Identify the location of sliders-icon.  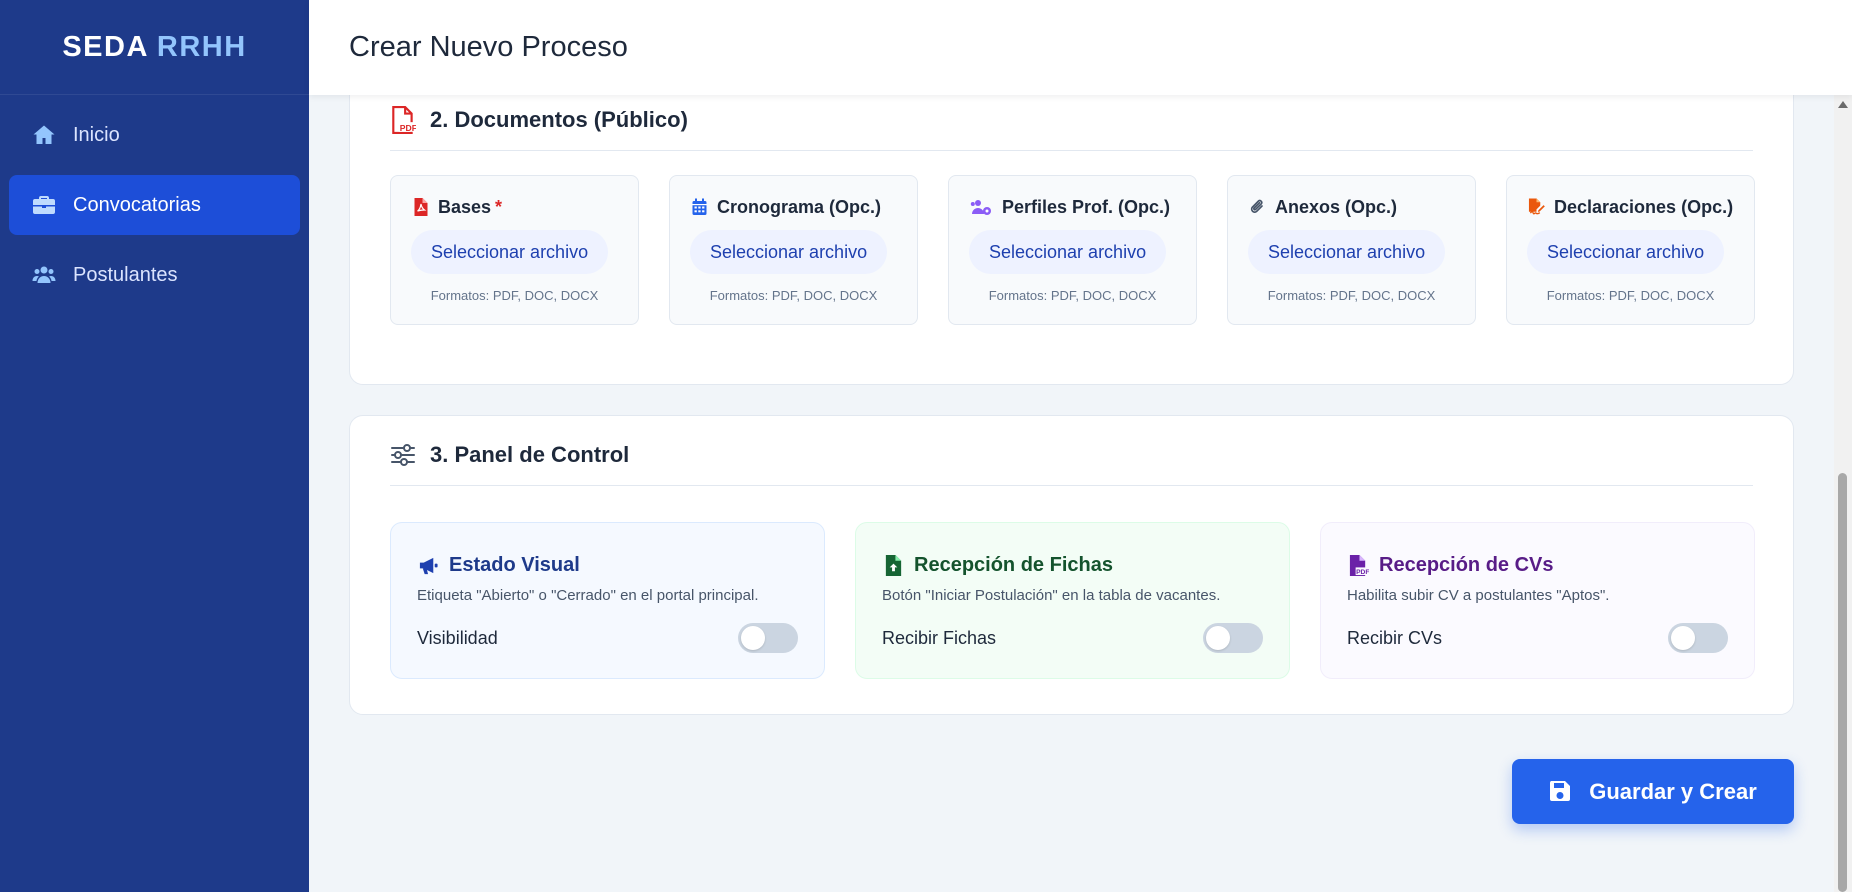
(403, 455).